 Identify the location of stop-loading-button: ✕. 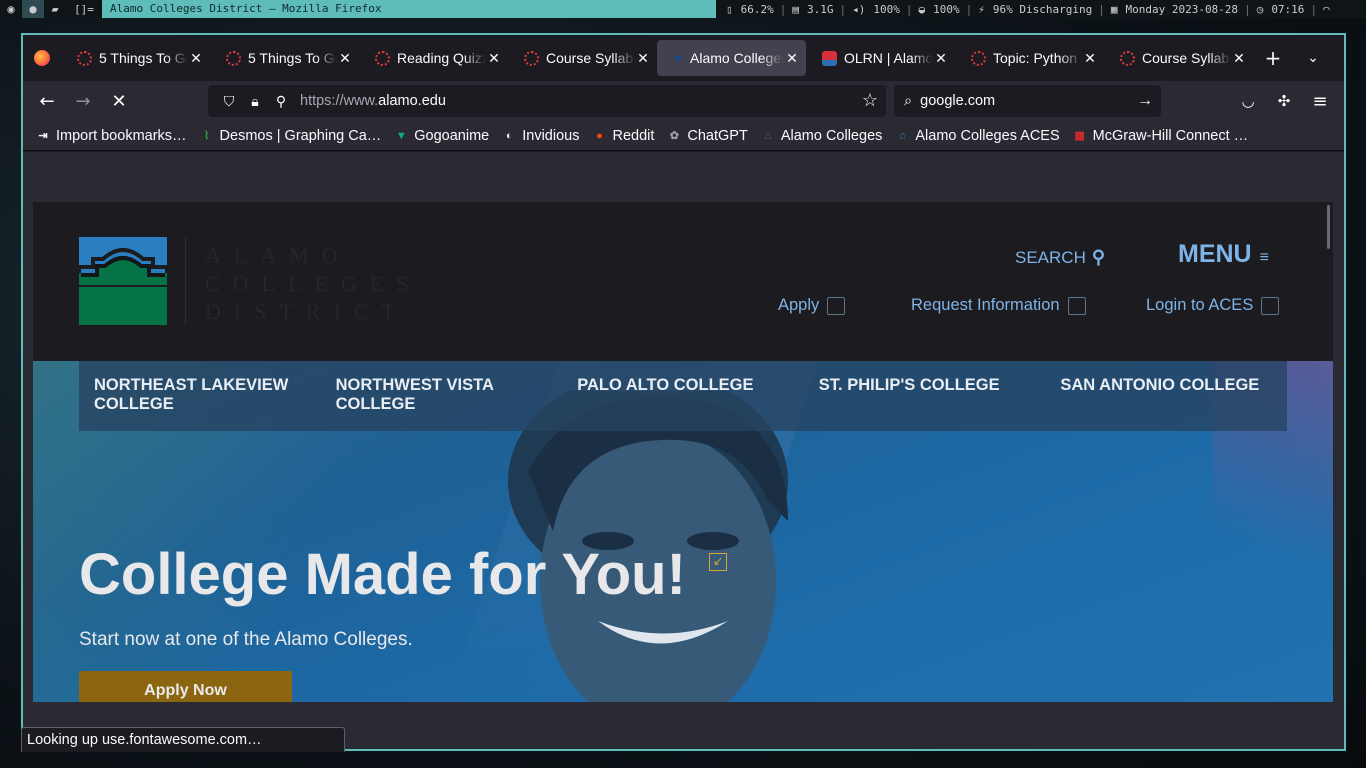
(119, 101).